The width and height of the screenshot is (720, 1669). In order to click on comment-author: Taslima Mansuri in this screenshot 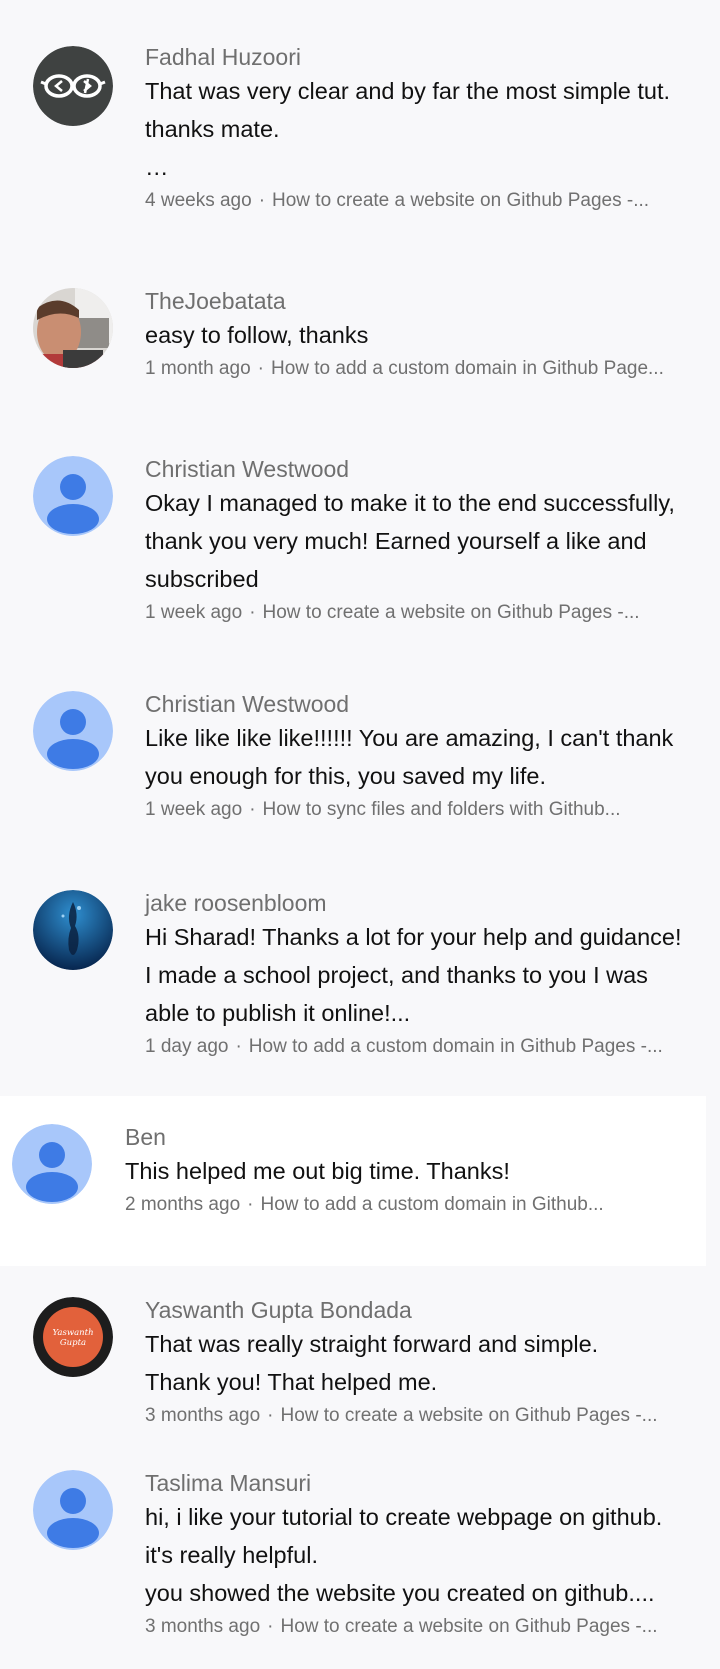, I will do `click(423, 1483)`.